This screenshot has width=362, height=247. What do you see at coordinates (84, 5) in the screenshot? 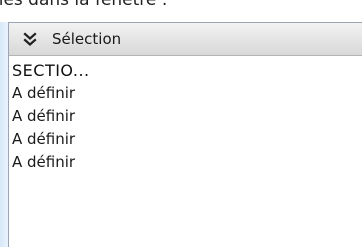
I see `background-caption-text: liés dans la fenêtre :` at bounding box center [84, 5].